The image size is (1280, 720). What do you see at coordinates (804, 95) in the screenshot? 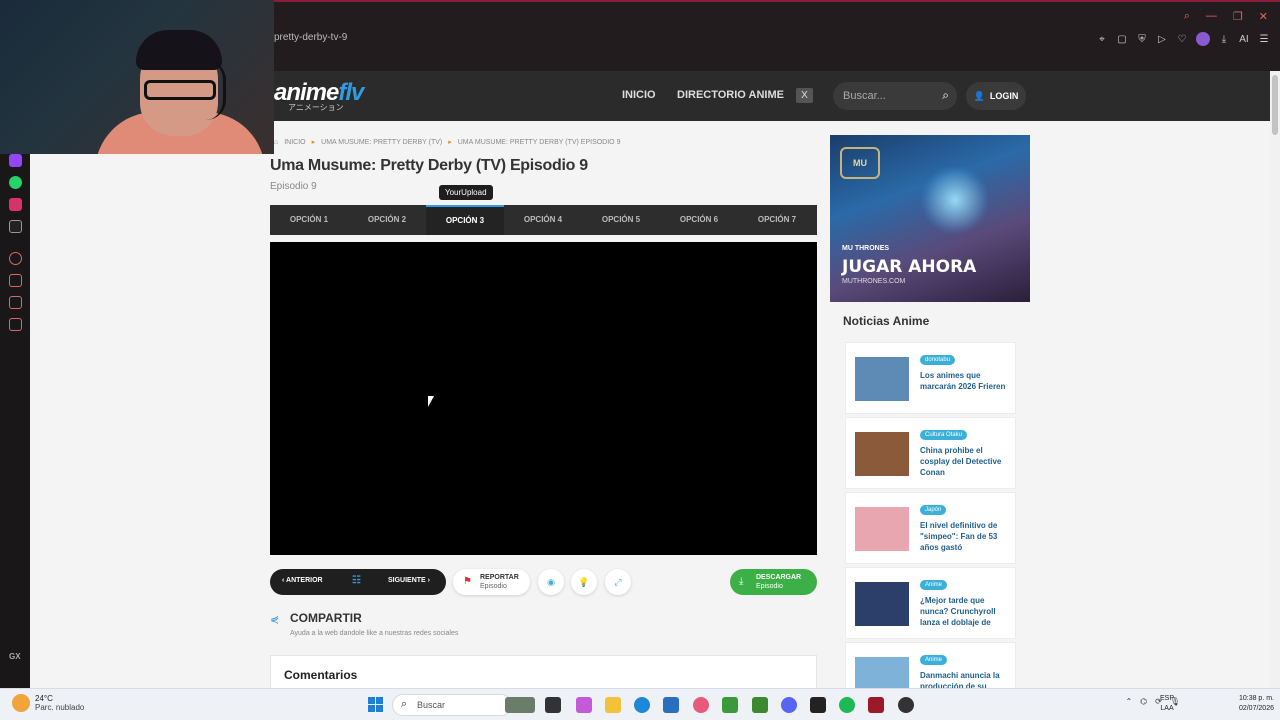
I see `x-social-icon: X` at bounding box center [804, 95].